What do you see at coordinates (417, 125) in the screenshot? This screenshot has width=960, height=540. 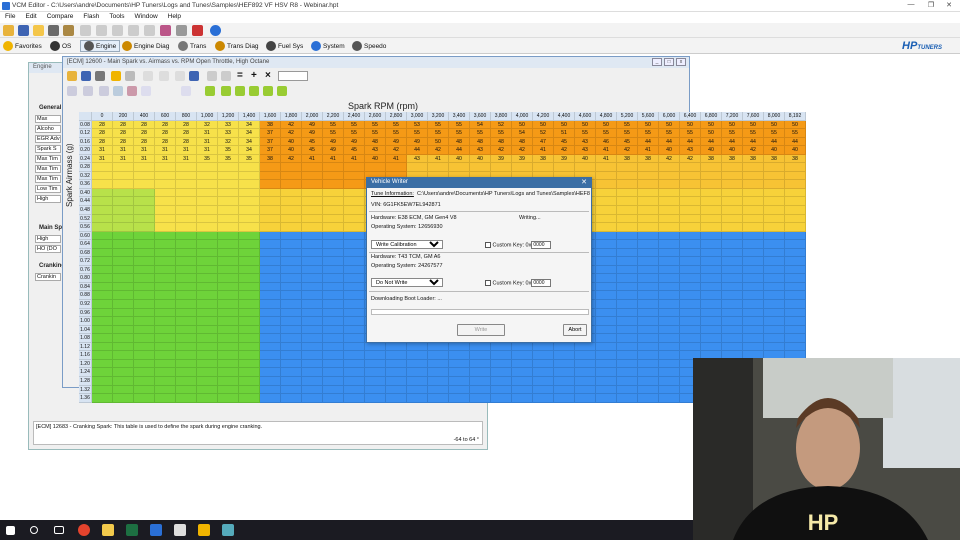 I see `table-cell: 53` at bounding box center [417, 125].